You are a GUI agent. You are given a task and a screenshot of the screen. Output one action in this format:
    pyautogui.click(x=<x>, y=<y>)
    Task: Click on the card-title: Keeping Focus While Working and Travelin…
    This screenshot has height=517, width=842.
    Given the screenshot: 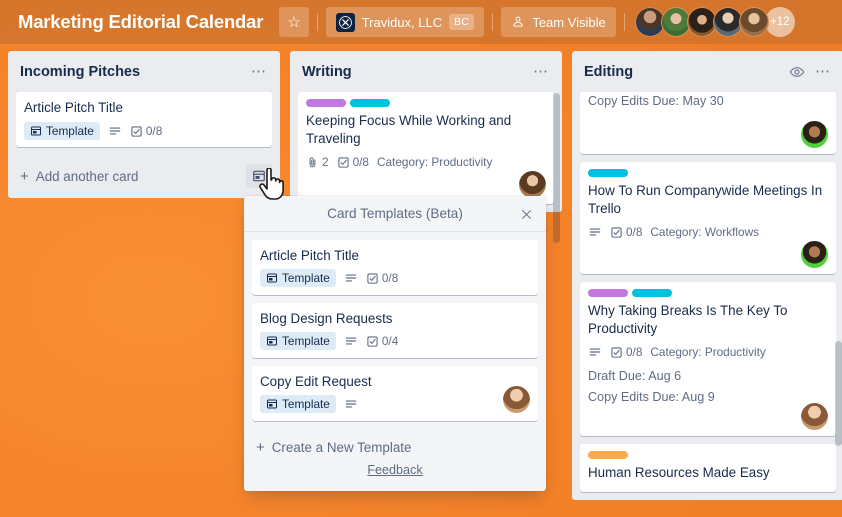 What is the action you would take?
    pyautogui.click(x=409, y=129)
    